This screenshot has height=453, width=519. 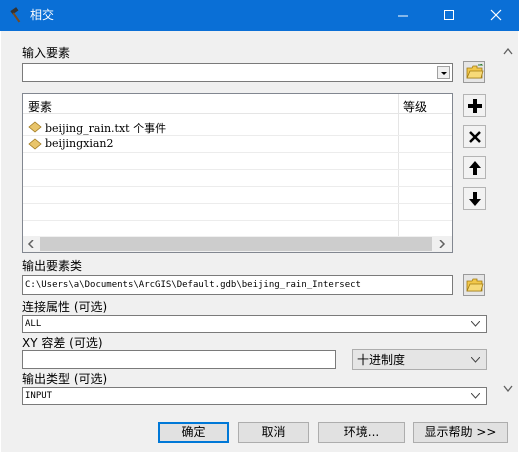 I want to click on scroll-left-icon, so click(x=31, y=244).